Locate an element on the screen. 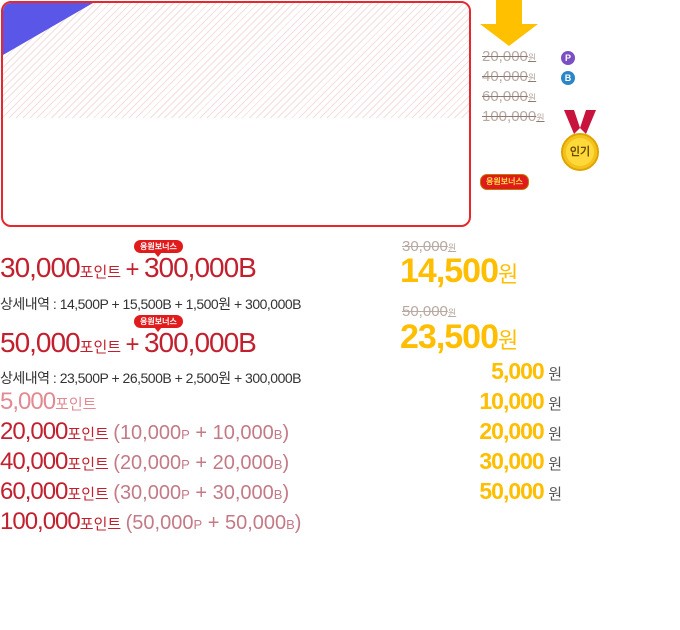 The height and width of the screenshot is (630, 680). banner-corner-triangle is located at coordinates (48, 29).